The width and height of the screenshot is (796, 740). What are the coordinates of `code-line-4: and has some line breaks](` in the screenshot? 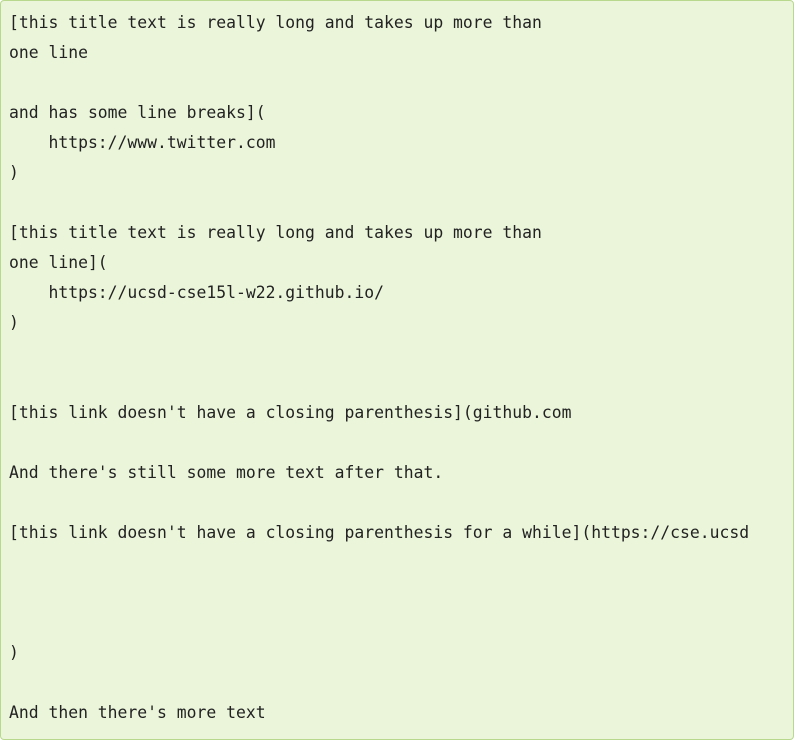 It's located at (137, 112).